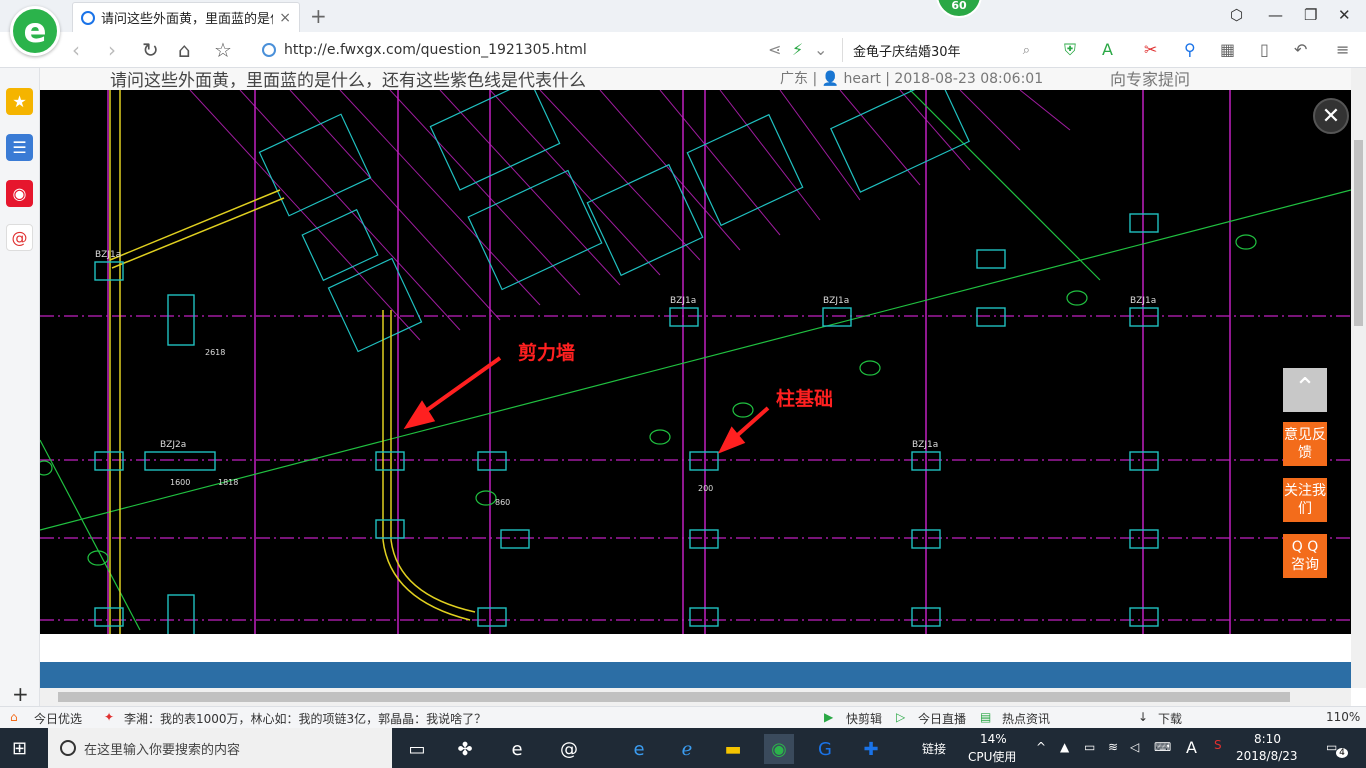 Image resolution: width=1366 pixels, height=768 pixels. What do you see at coordinates (112, 50) in the screenshot?
I see `forward-icon: ›` at bounding box center [112, 50].